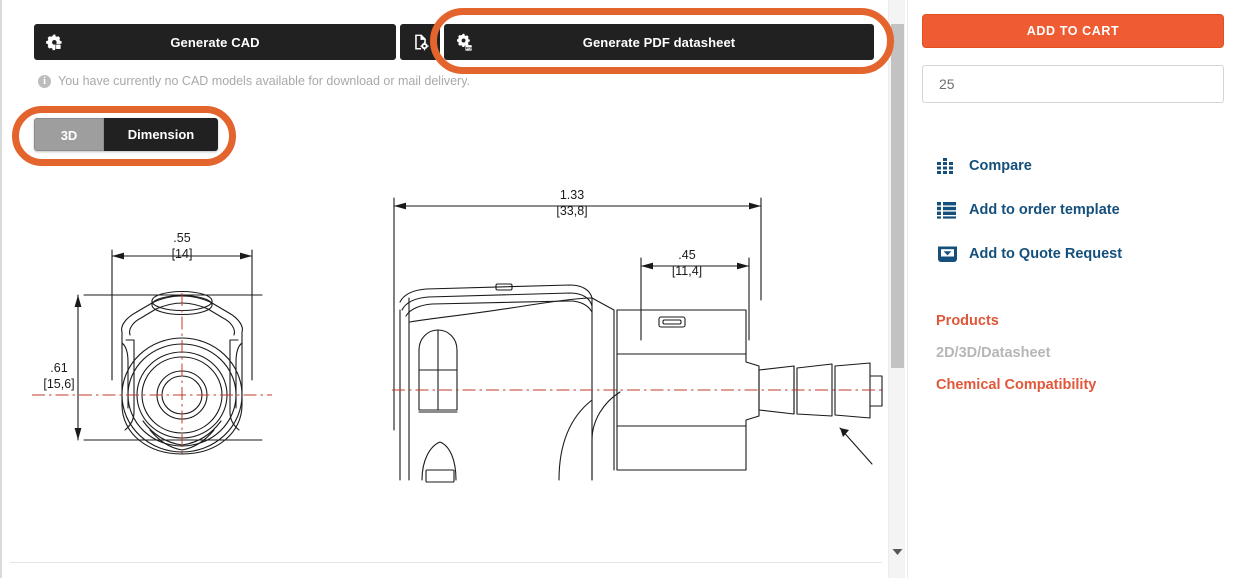 This screenshot has width=1249, height=578. I want to click on add-to-order-template-label: Add to order template, so click(1044, 210).